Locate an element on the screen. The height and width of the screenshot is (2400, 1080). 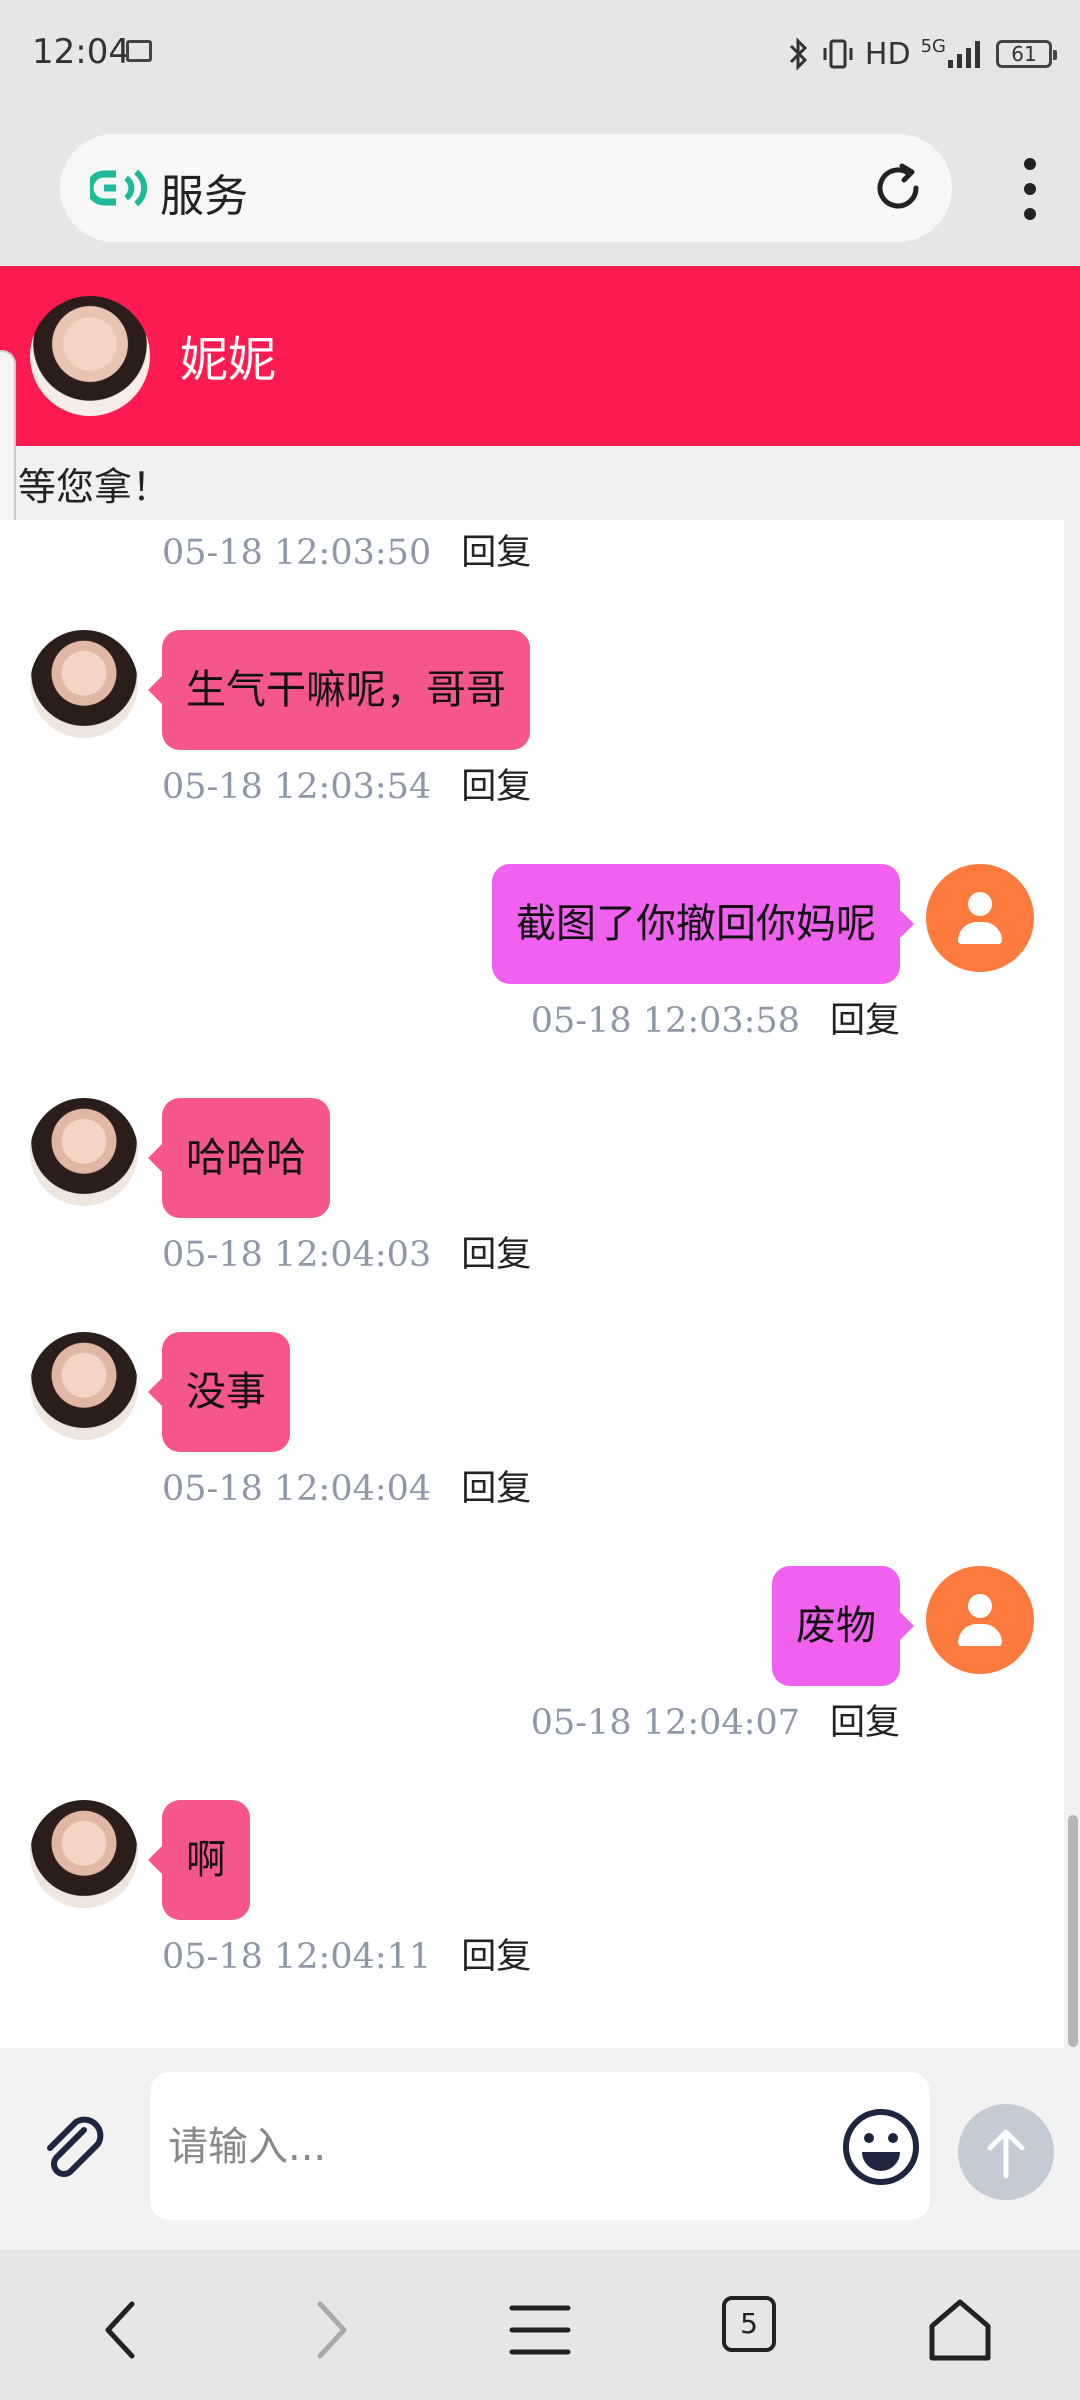
message-bubble-outgoing: 废物 is located at coordinates (843, 1626).